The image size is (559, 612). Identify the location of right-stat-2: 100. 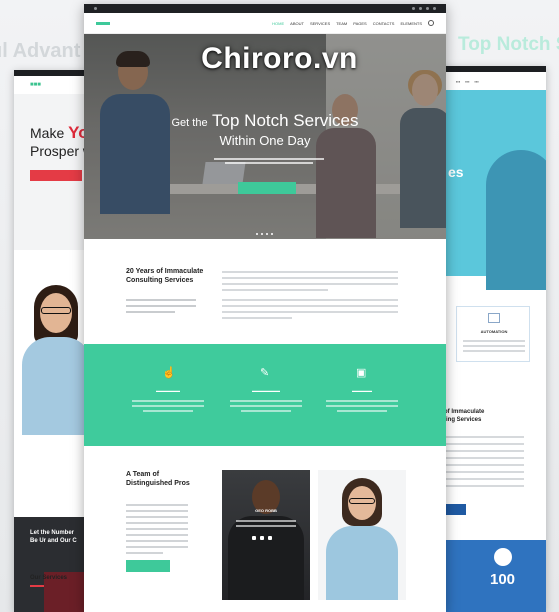
(503, 579).